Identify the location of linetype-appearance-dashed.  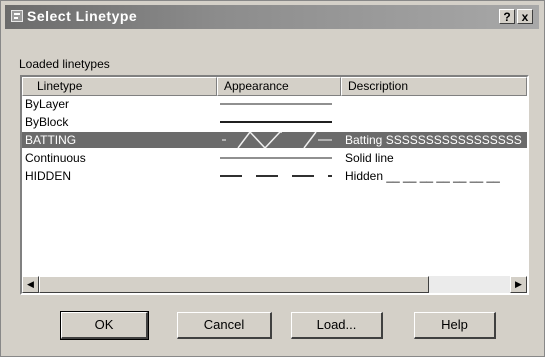
(276, 176).